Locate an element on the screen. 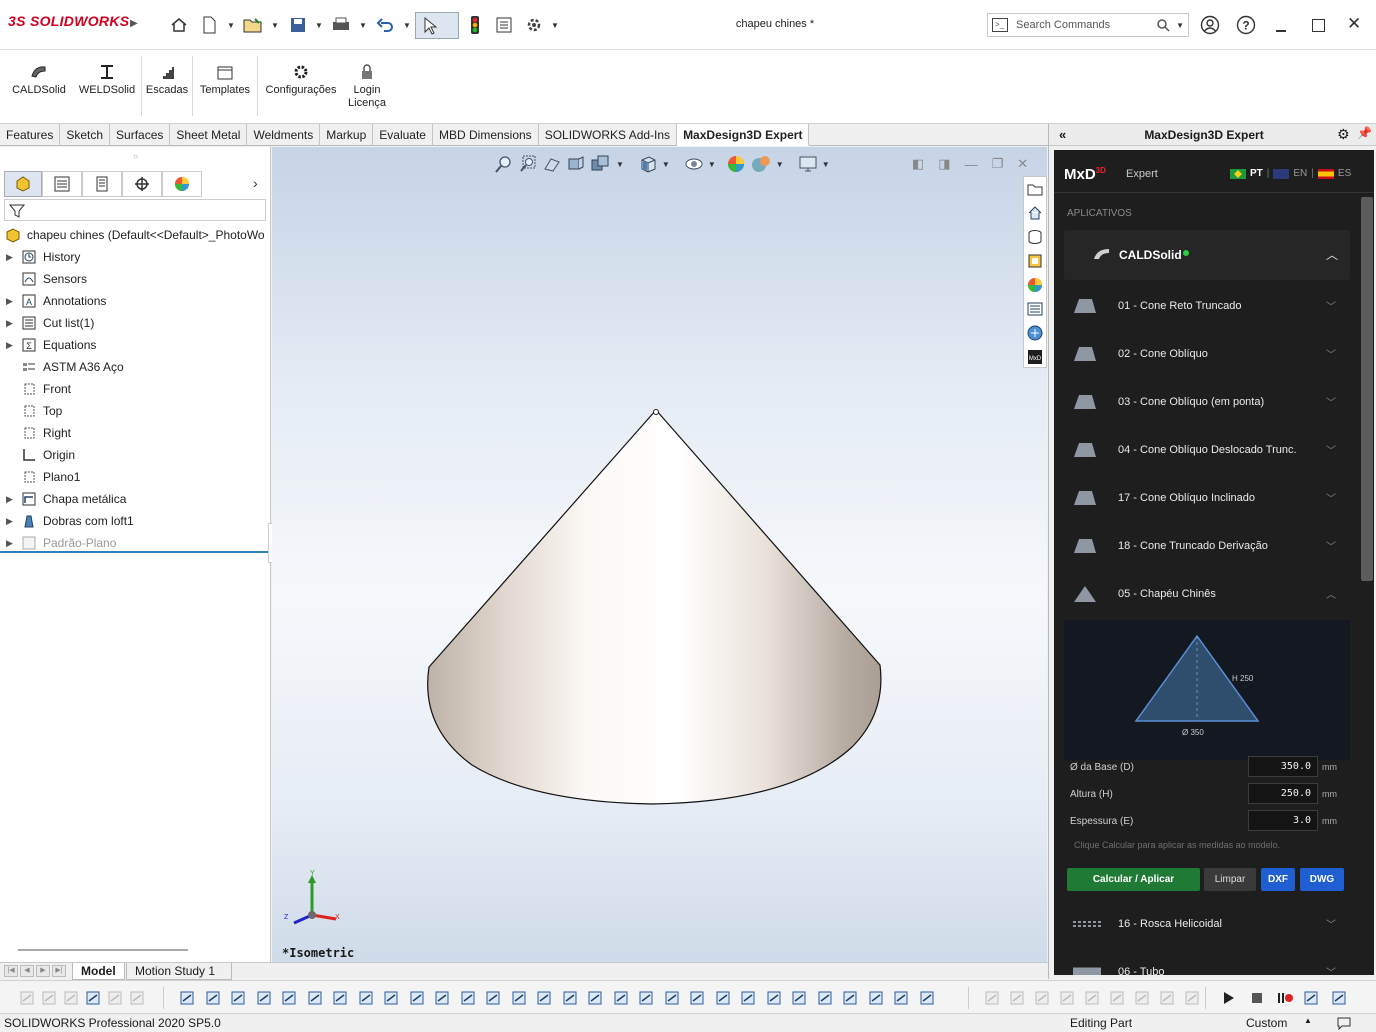  mxd-item-2: 02 - Cone Oblíquo ﹀ is located at coordinates (1207, 354).